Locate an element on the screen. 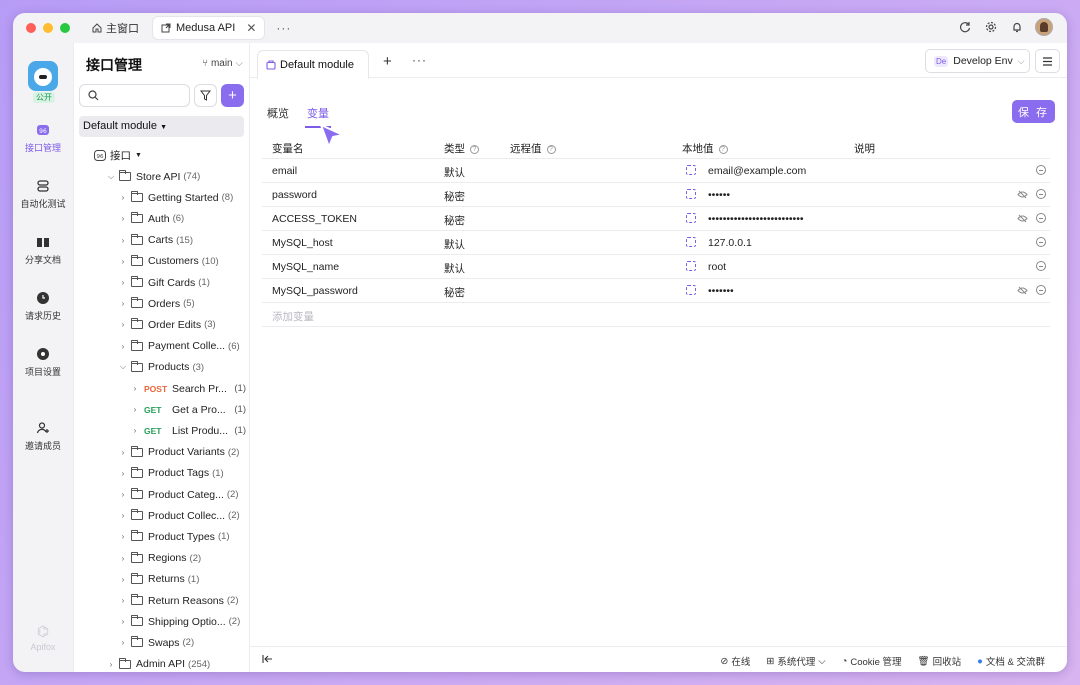  filter-button is located at coordinates (205, 95).